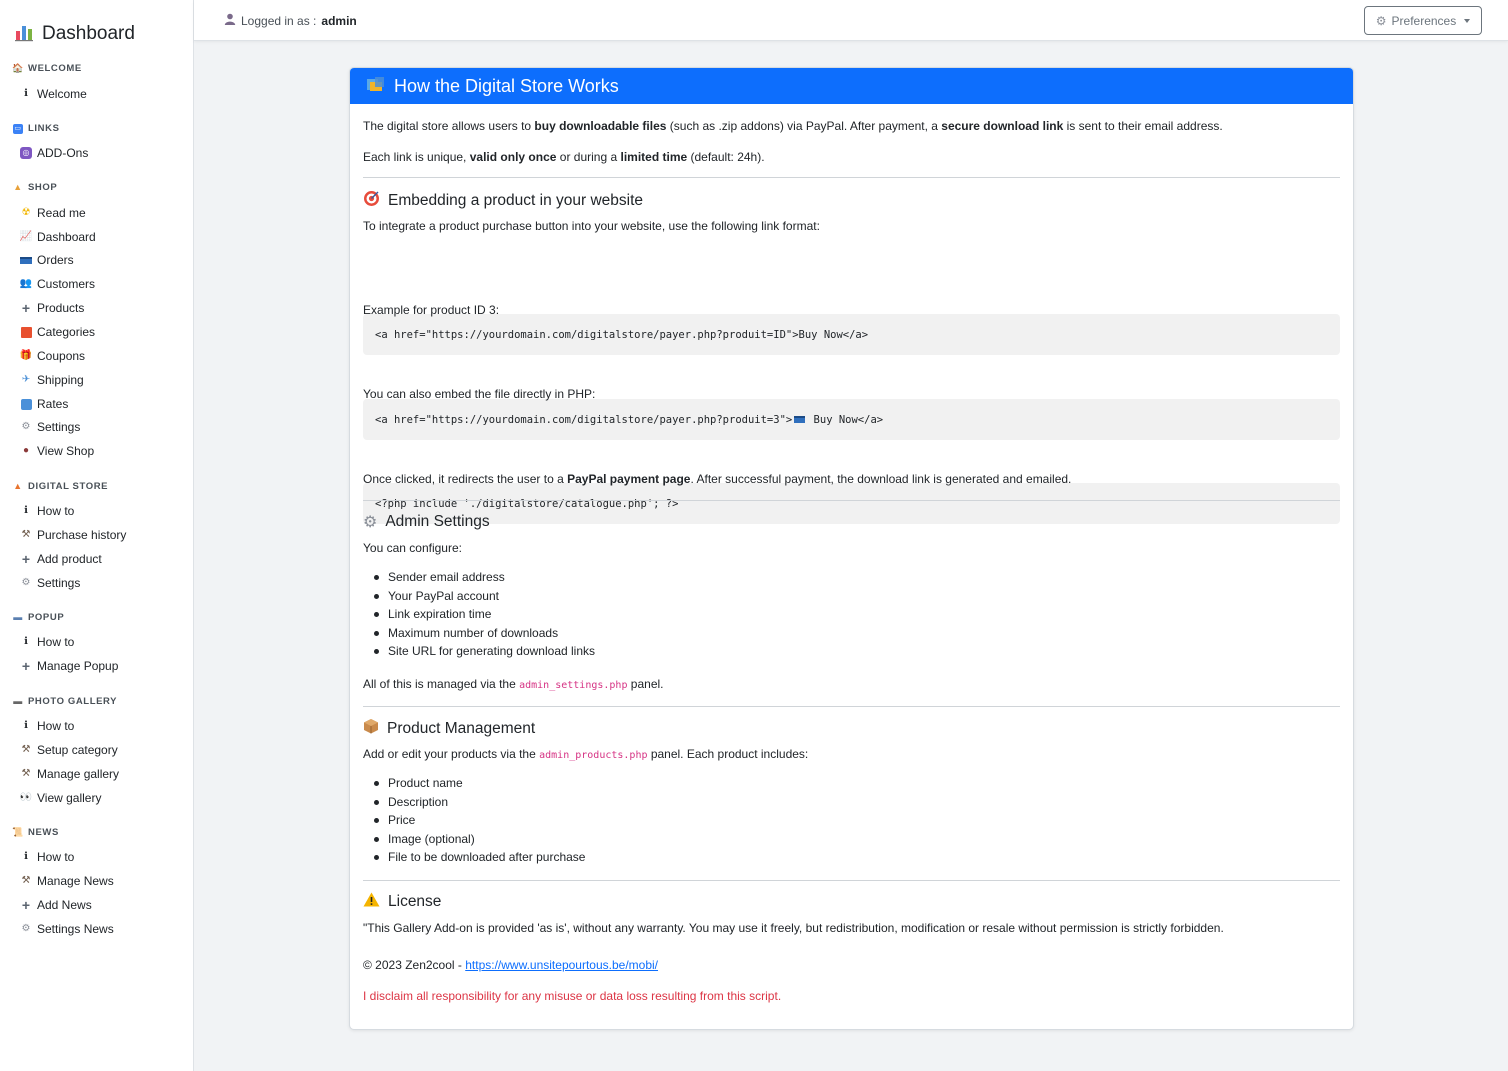 The height and width of the screenshot is (1071, 1508). I want to click on brand-label: Dashboard, so click(88, 33).